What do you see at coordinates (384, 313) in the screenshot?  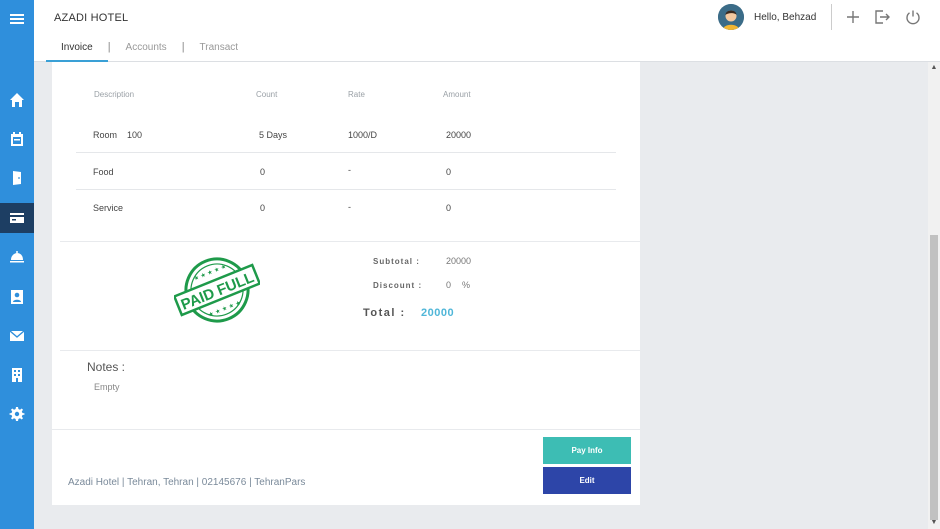 I see `total-label: Total :` at bounding box center [384, 313].